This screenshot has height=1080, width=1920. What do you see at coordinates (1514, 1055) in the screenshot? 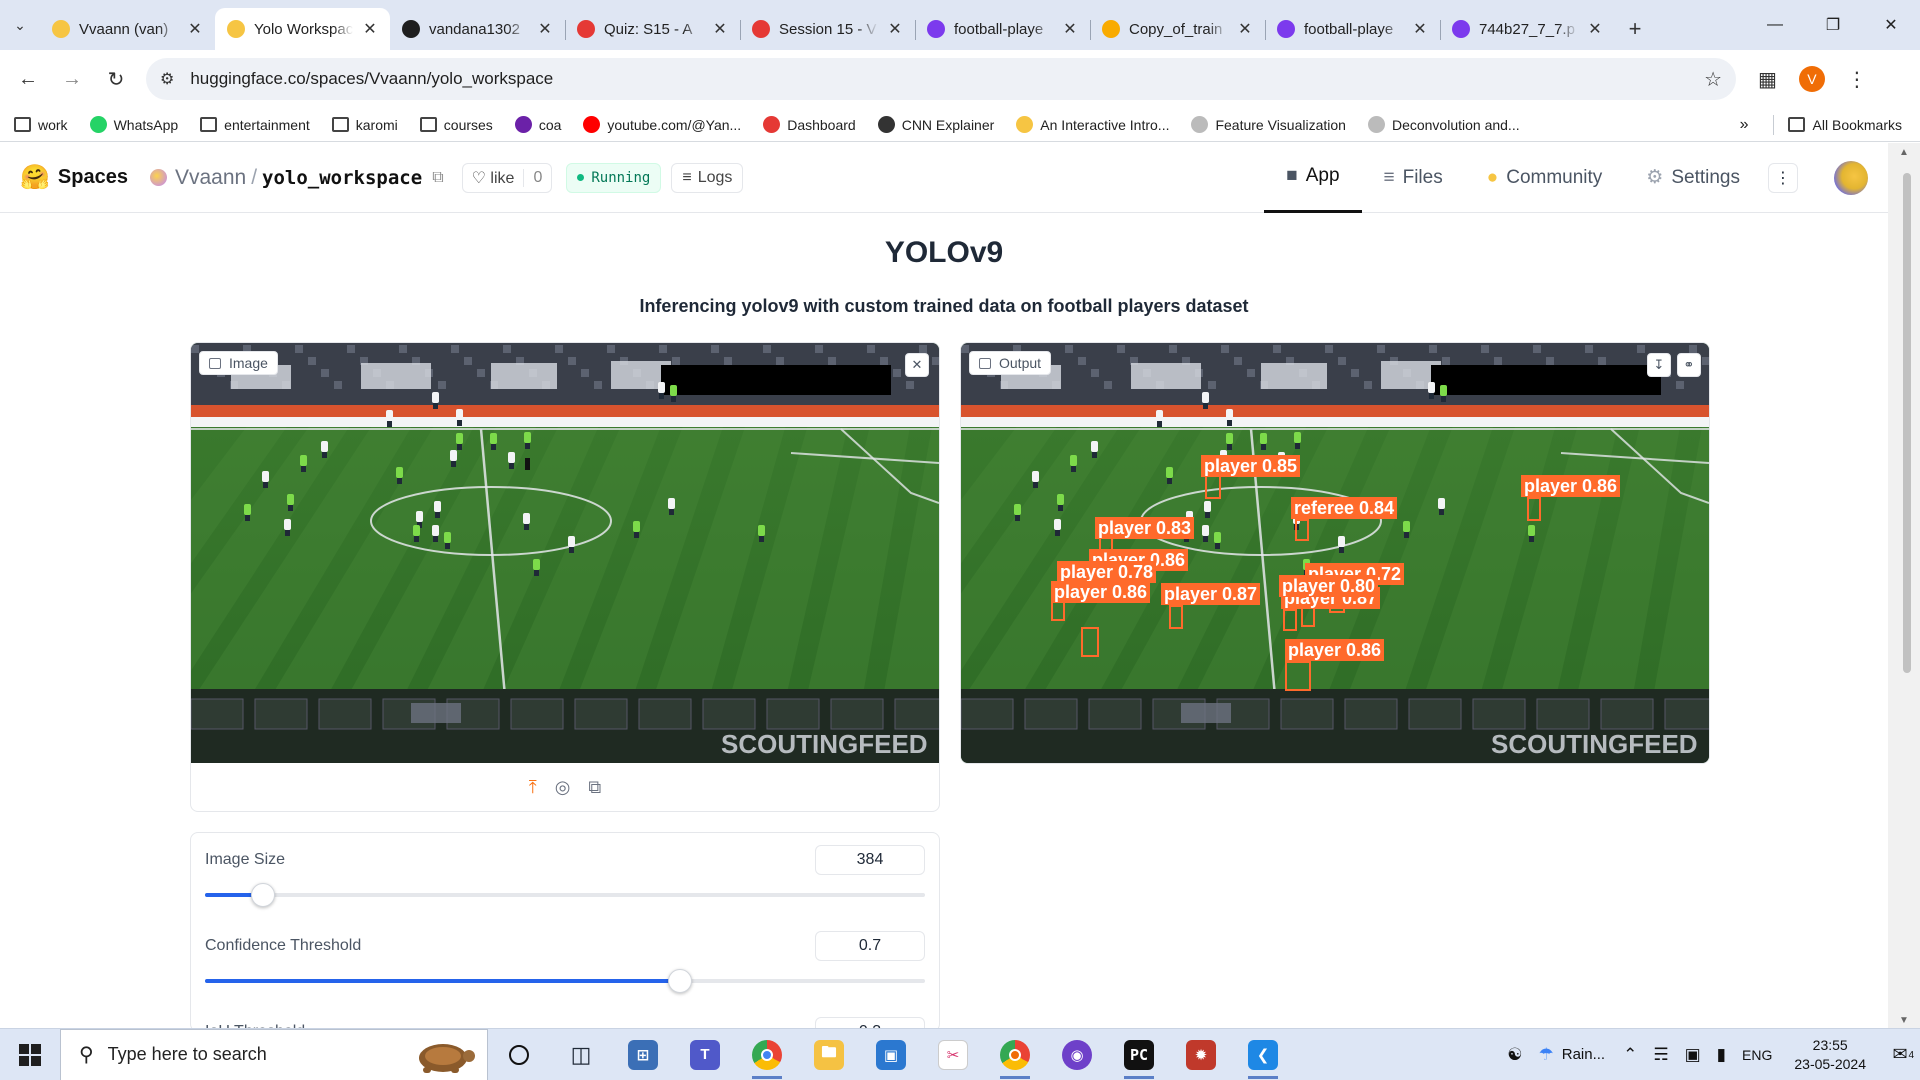
I see `people-icon: ☯` at bounding box center [1514, 1055].